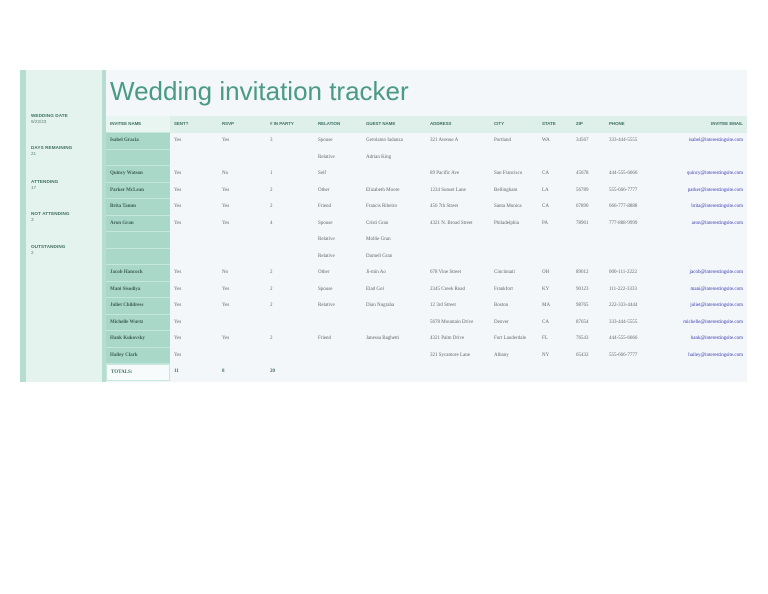  What do you see at coordinates (617, 124) in the screenshot?
I see `column-header: PHONE` at bounding box center [617, 124].